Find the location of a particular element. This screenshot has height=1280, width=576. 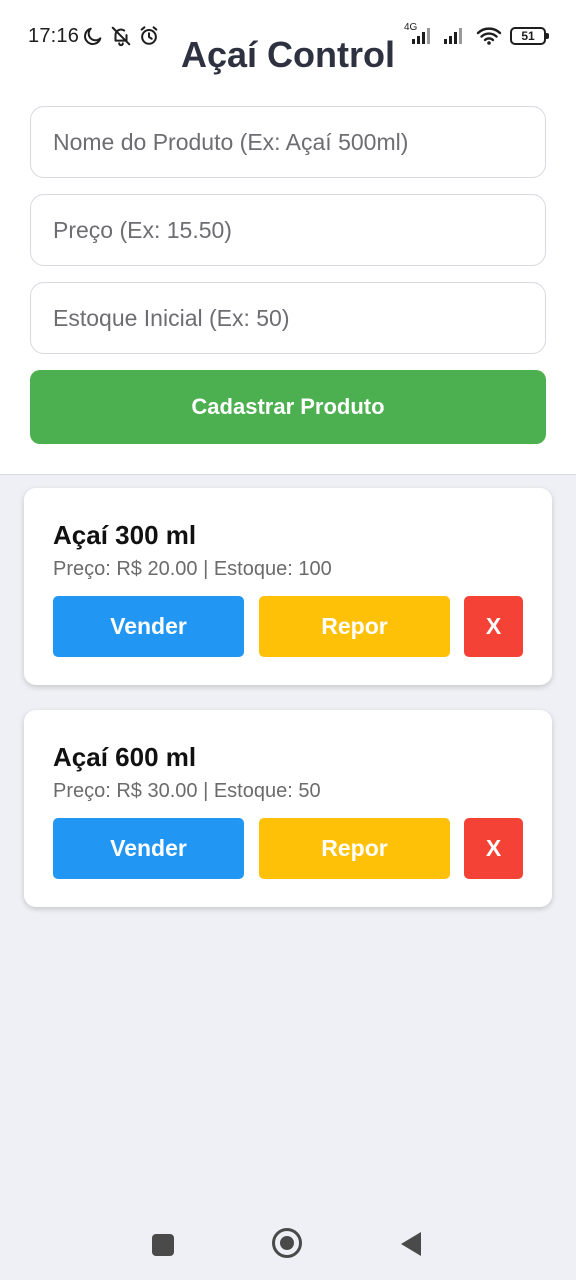

back-triangle-icon is located at coordinates (411, 1244).